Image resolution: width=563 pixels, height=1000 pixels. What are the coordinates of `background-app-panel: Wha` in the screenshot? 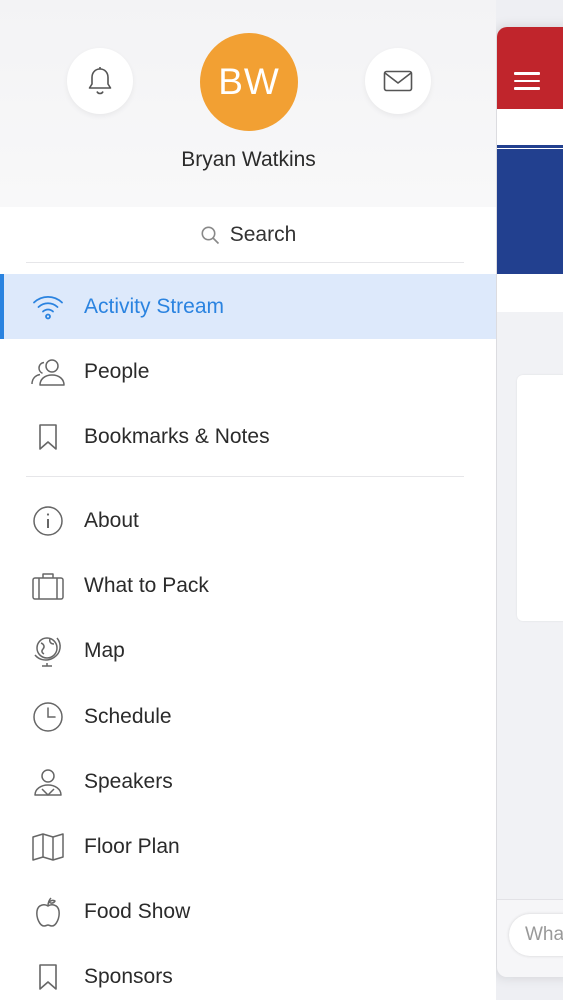 It's located at (530, 502).